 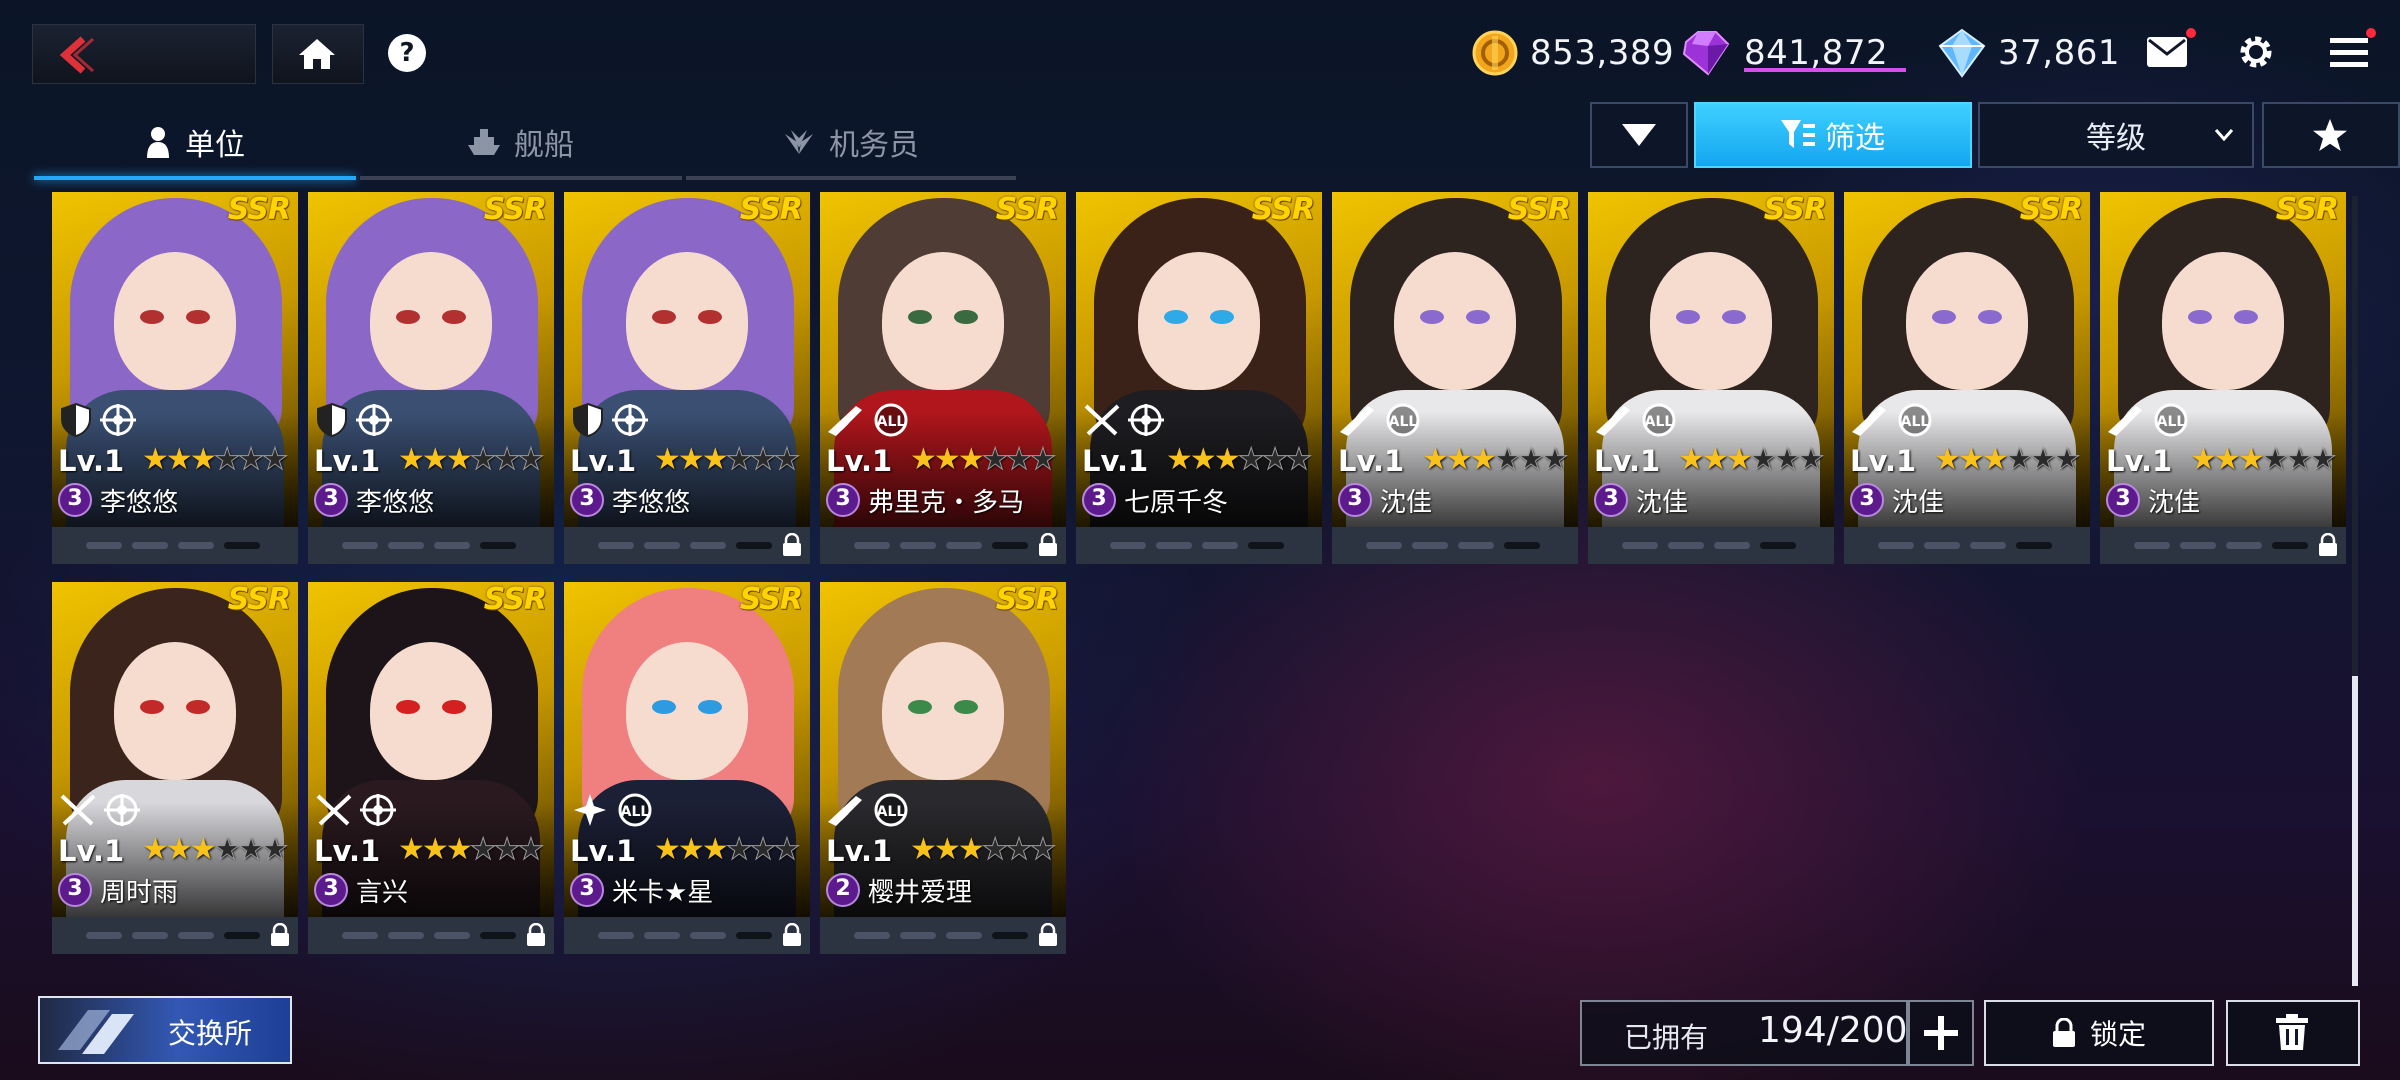 I want to click on gold-coin-icon, so click(x=1495, y=53).